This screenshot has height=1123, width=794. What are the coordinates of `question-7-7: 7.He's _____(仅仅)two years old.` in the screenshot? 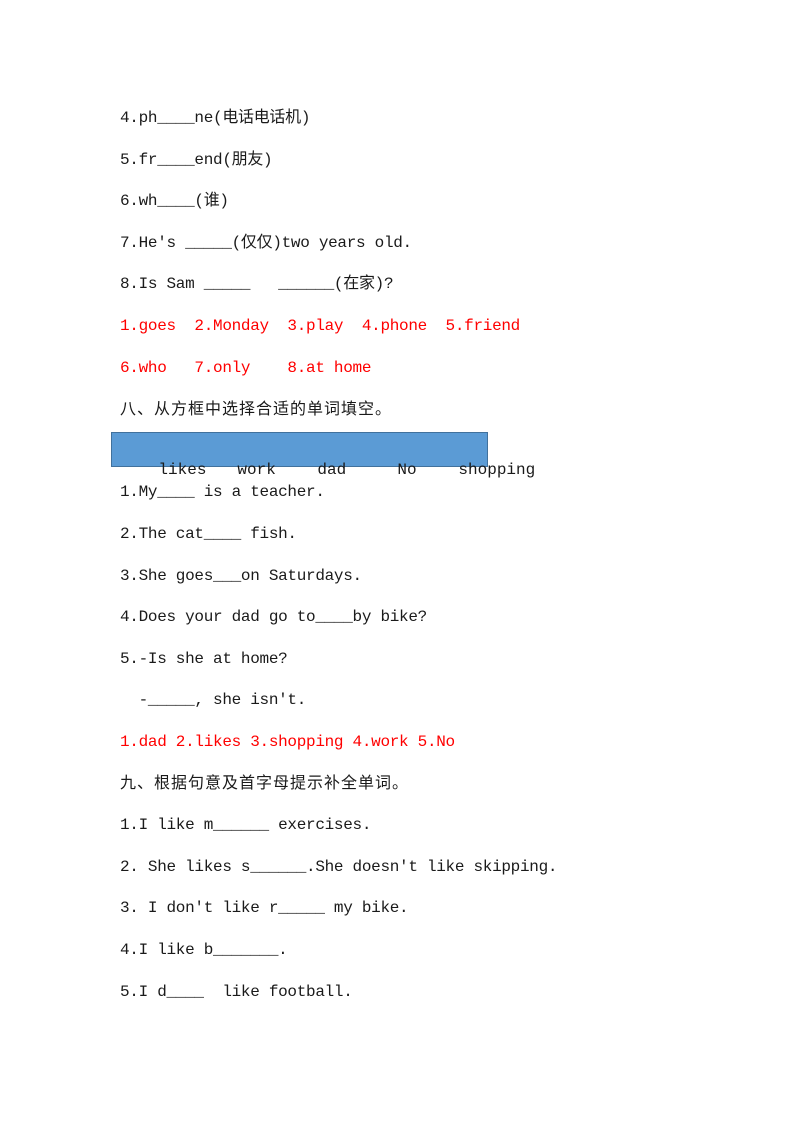 It's located at (266, 243).